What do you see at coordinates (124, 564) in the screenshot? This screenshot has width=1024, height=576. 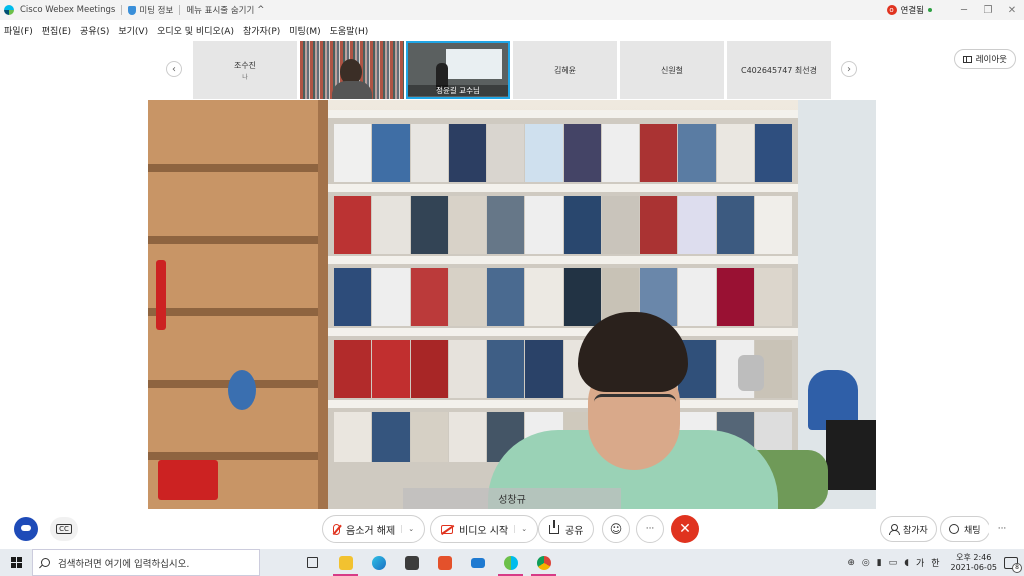 I see `search-placeholder: 검색하려면 여기에 입력하십시오.` at bounding box center [124, 564].